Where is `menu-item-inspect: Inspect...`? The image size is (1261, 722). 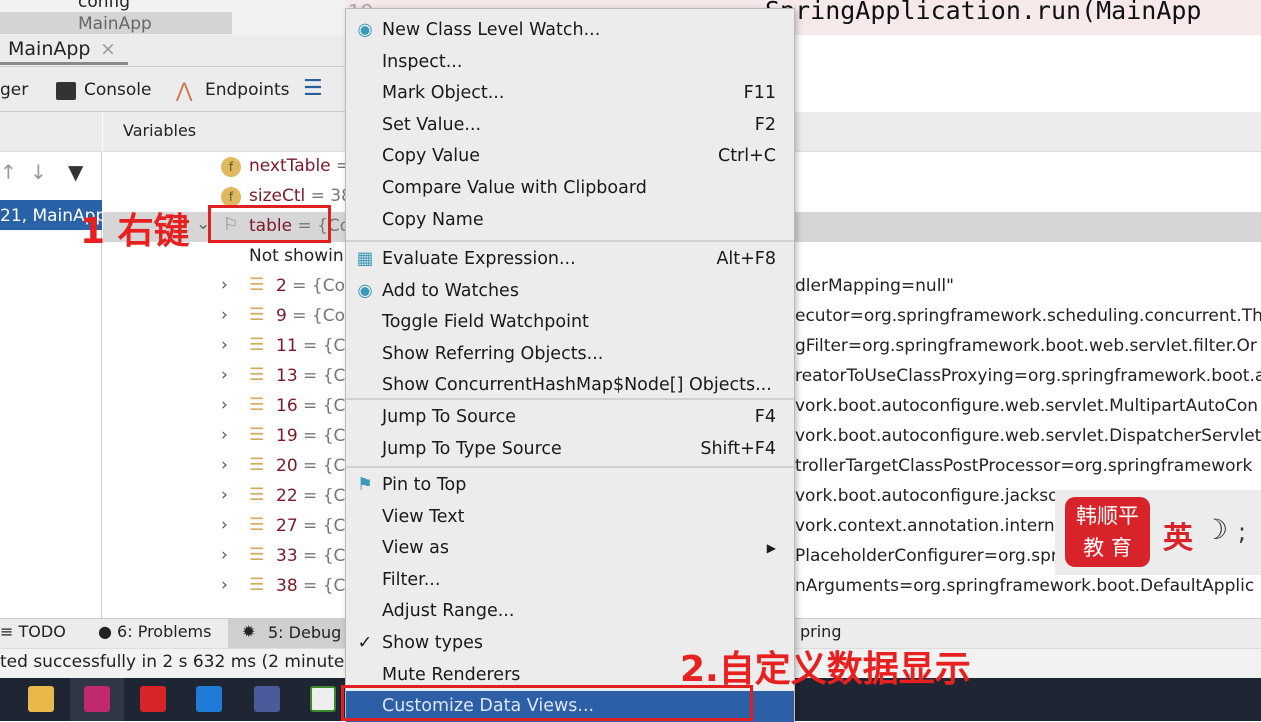
menu-item-inspect: Inspect... is located at coordinates (570, 62).